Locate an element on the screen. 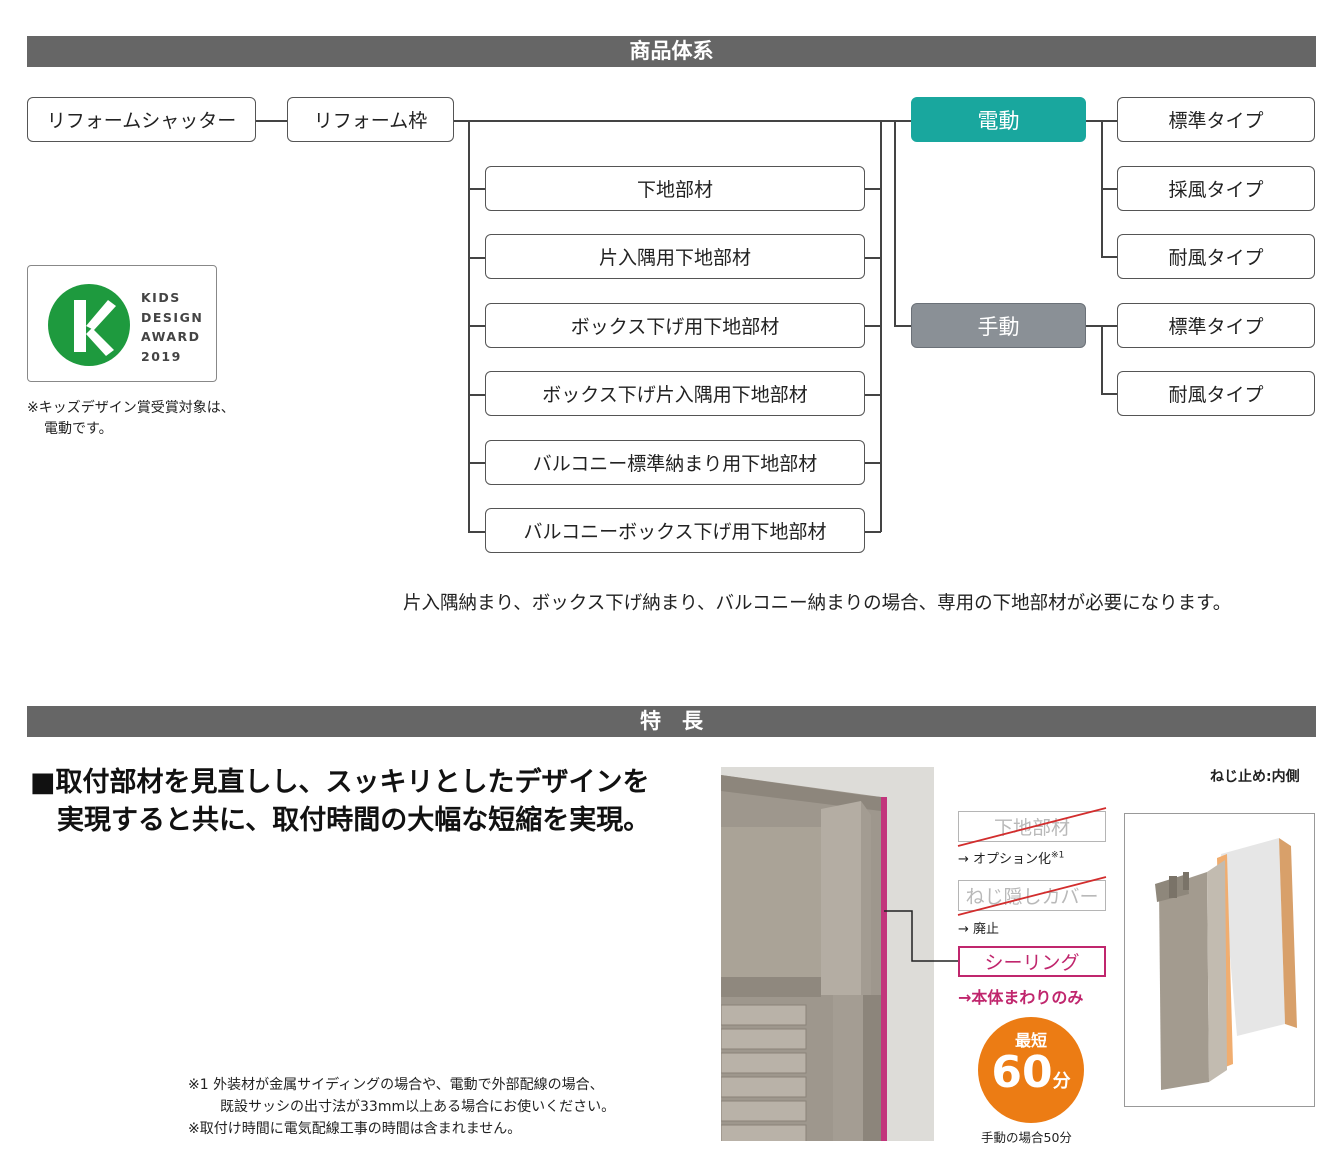  features-section-header: 特 長 is located at coordinates (671, 721).